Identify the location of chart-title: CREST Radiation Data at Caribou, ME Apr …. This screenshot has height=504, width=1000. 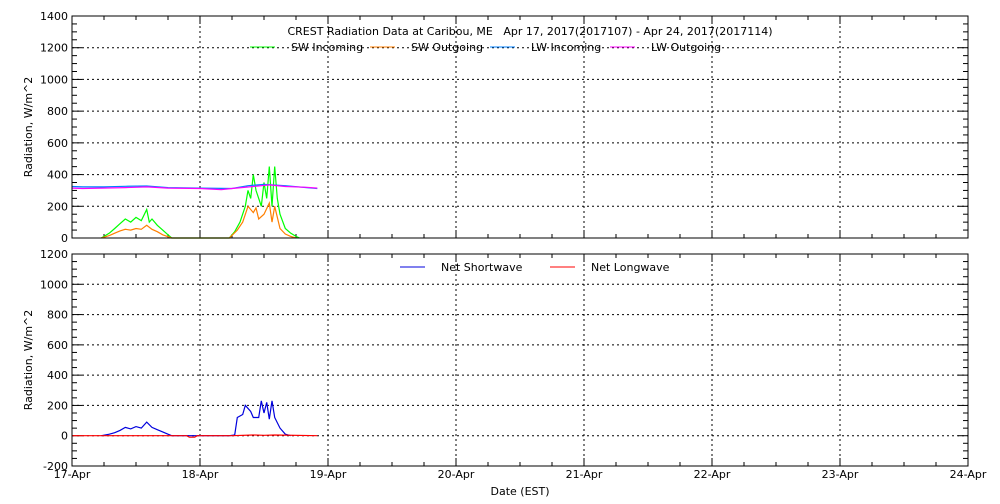
(529, 31).